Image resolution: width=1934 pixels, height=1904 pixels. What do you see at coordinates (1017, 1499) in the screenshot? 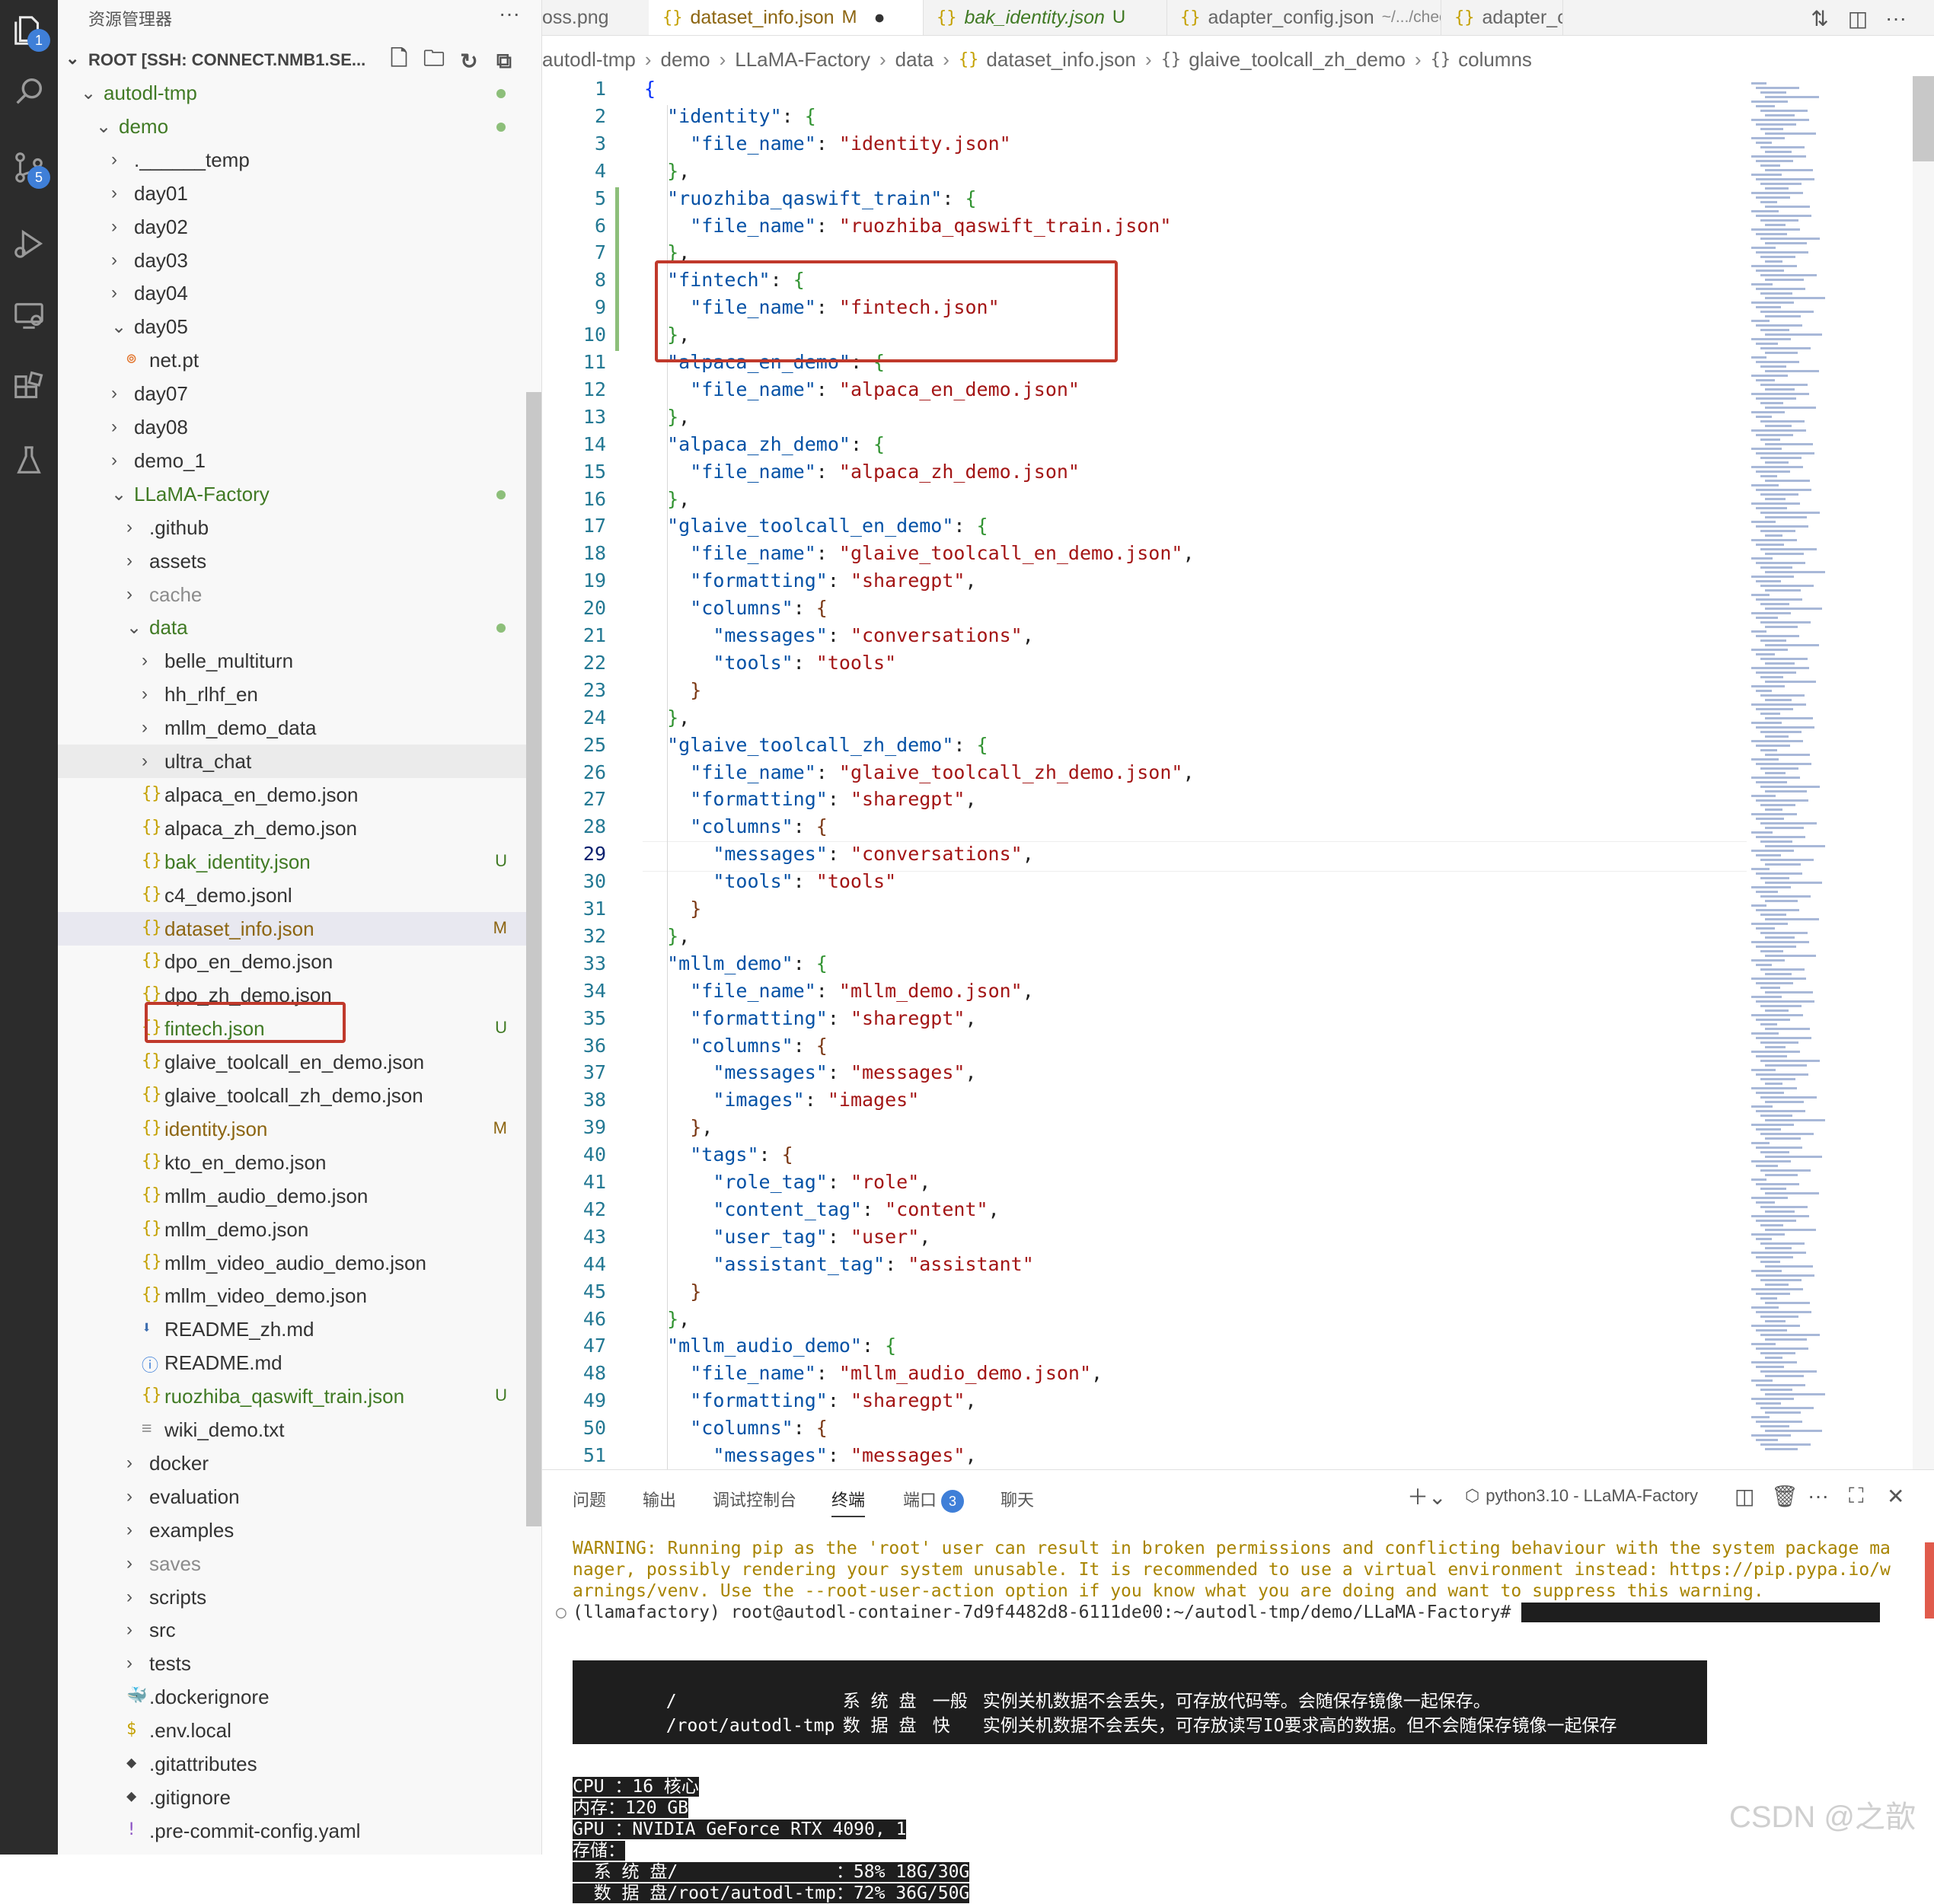
I see `panel-tab: 聊天` at bounding box center [1017, 1499].